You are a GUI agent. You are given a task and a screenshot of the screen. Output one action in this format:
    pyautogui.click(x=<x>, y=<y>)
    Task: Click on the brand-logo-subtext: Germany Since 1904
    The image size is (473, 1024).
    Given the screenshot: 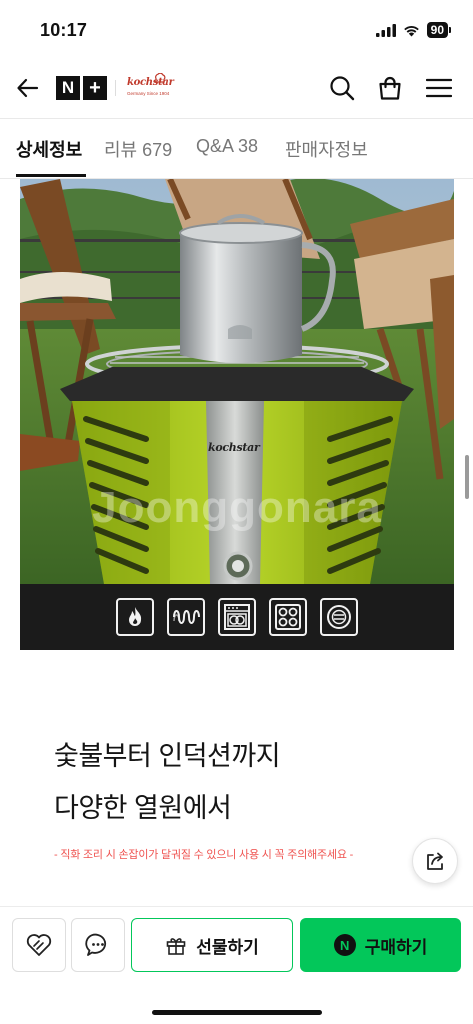 What is the action you would take?
    pyautogui.click(x=148, y=93)
    